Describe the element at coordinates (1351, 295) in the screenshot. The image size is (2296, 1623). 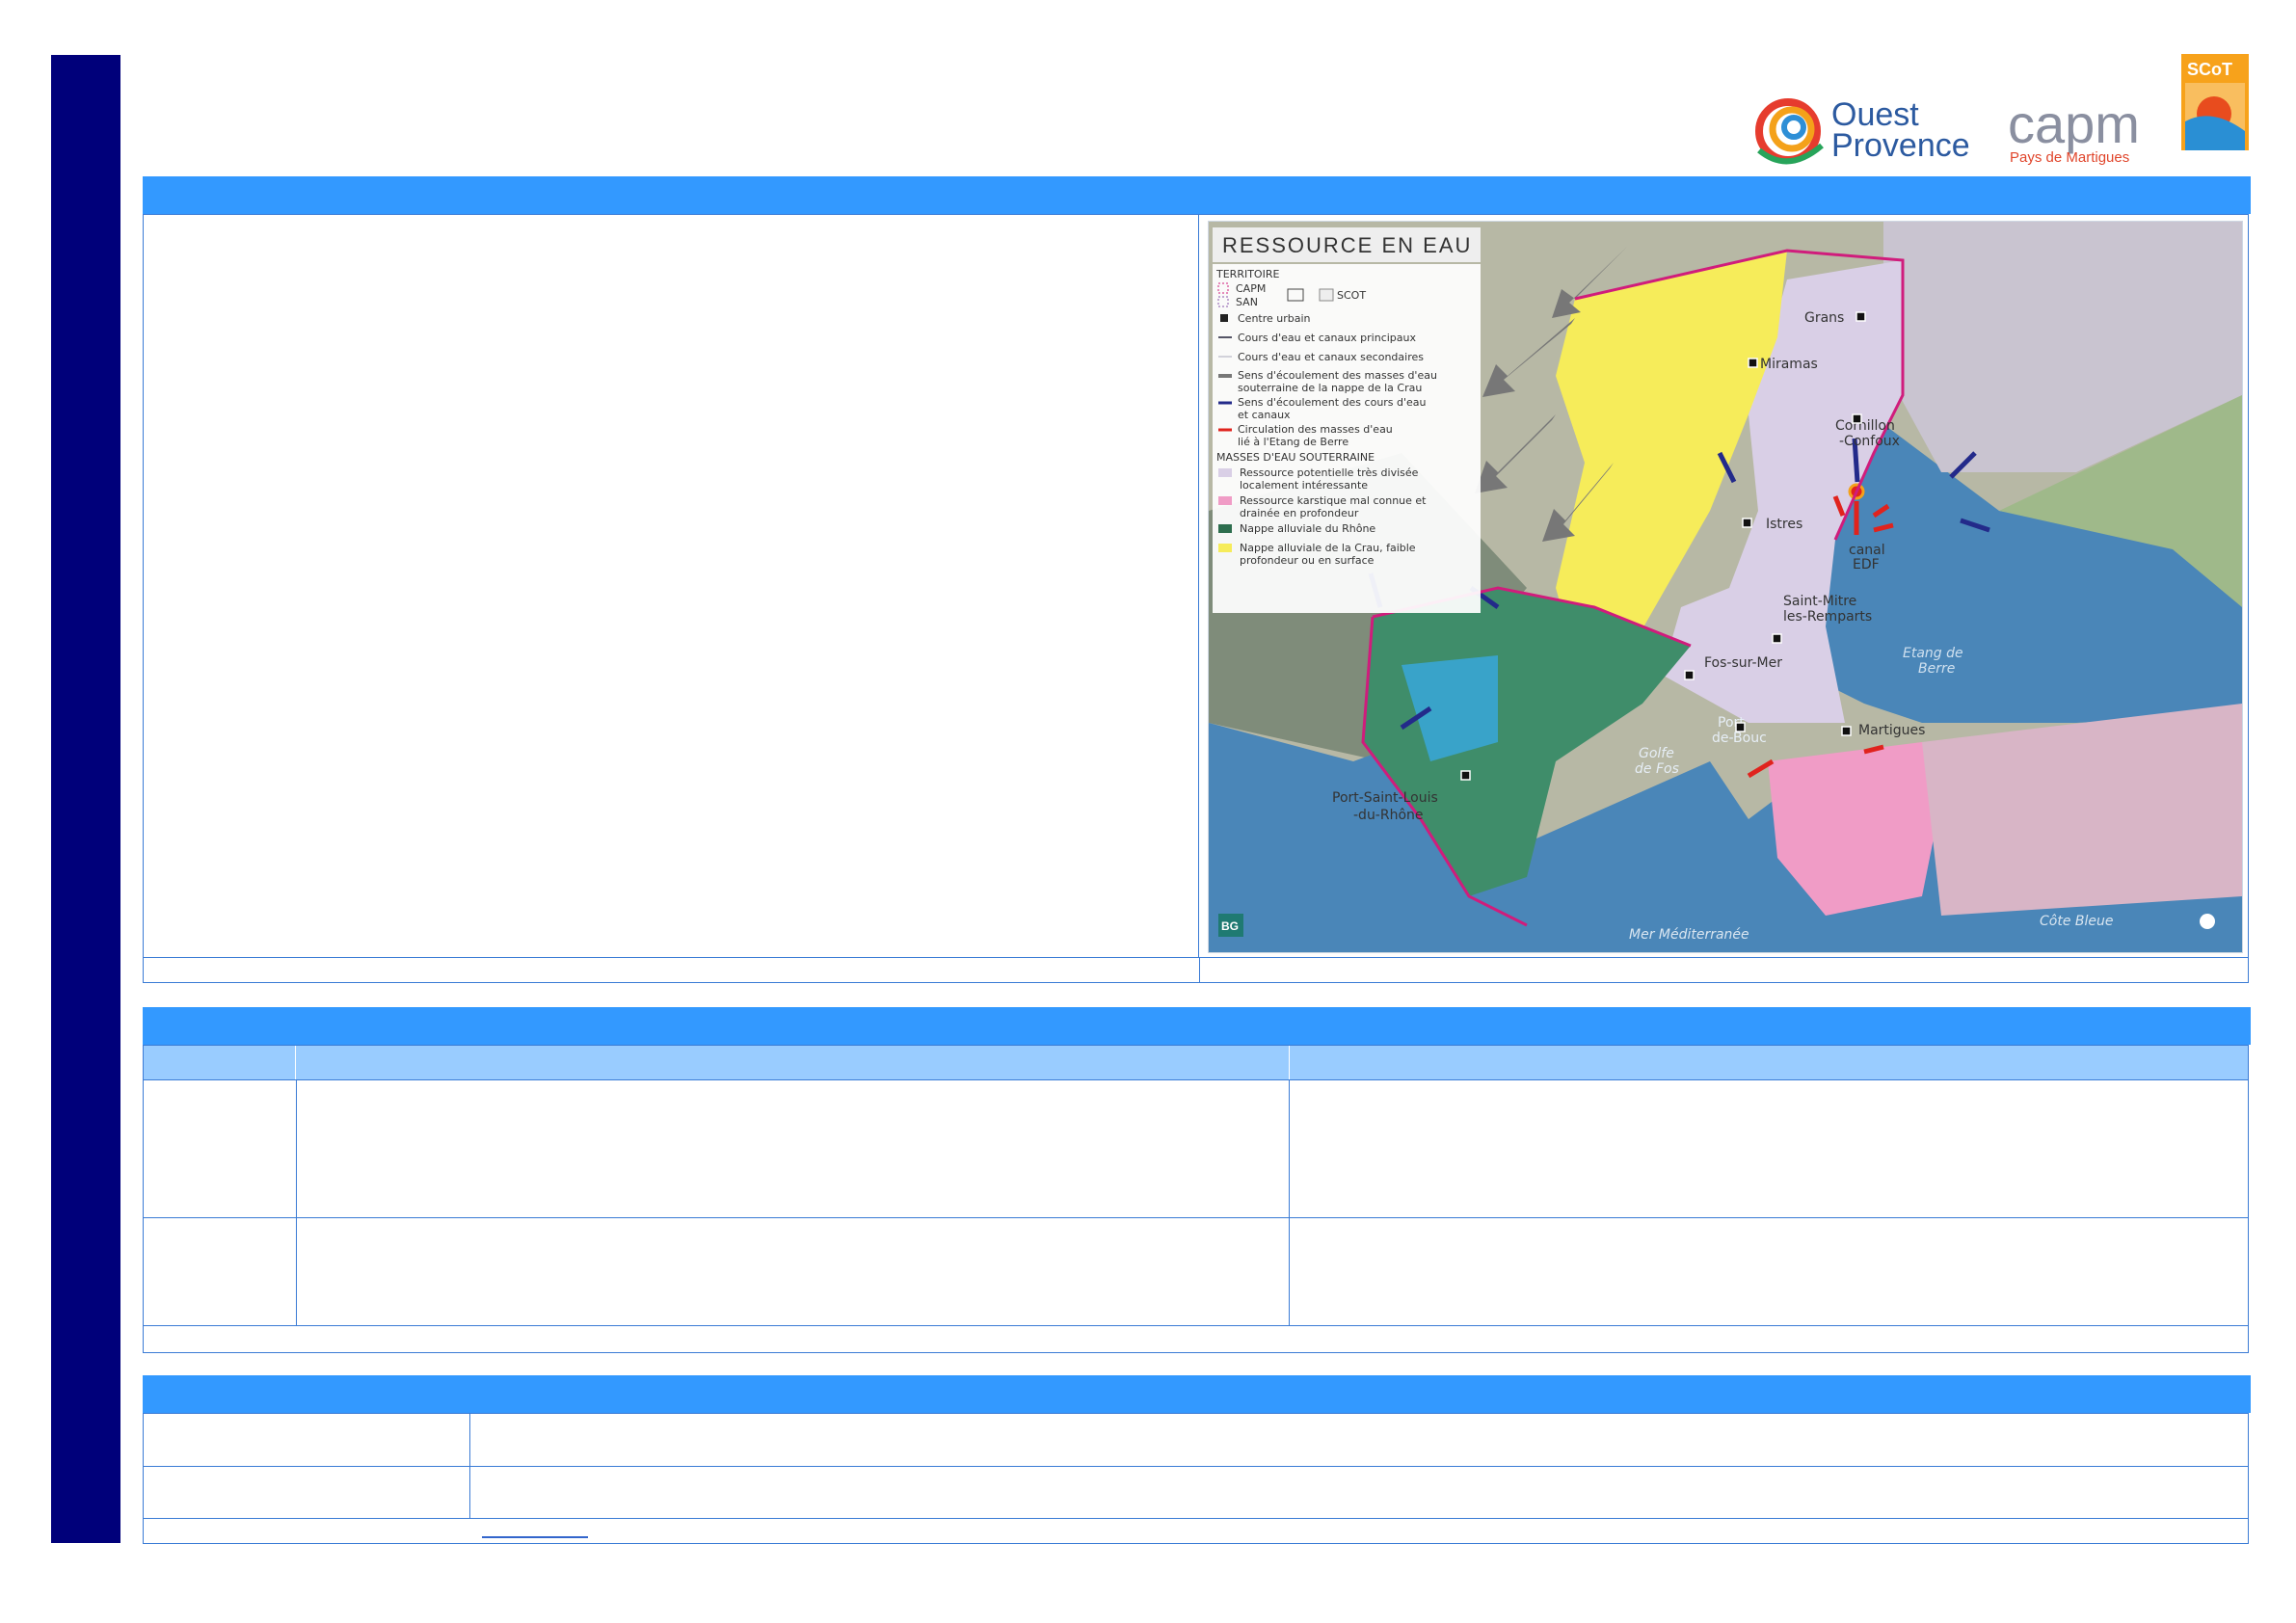
I see `legend-scot: SCOT` at that location.